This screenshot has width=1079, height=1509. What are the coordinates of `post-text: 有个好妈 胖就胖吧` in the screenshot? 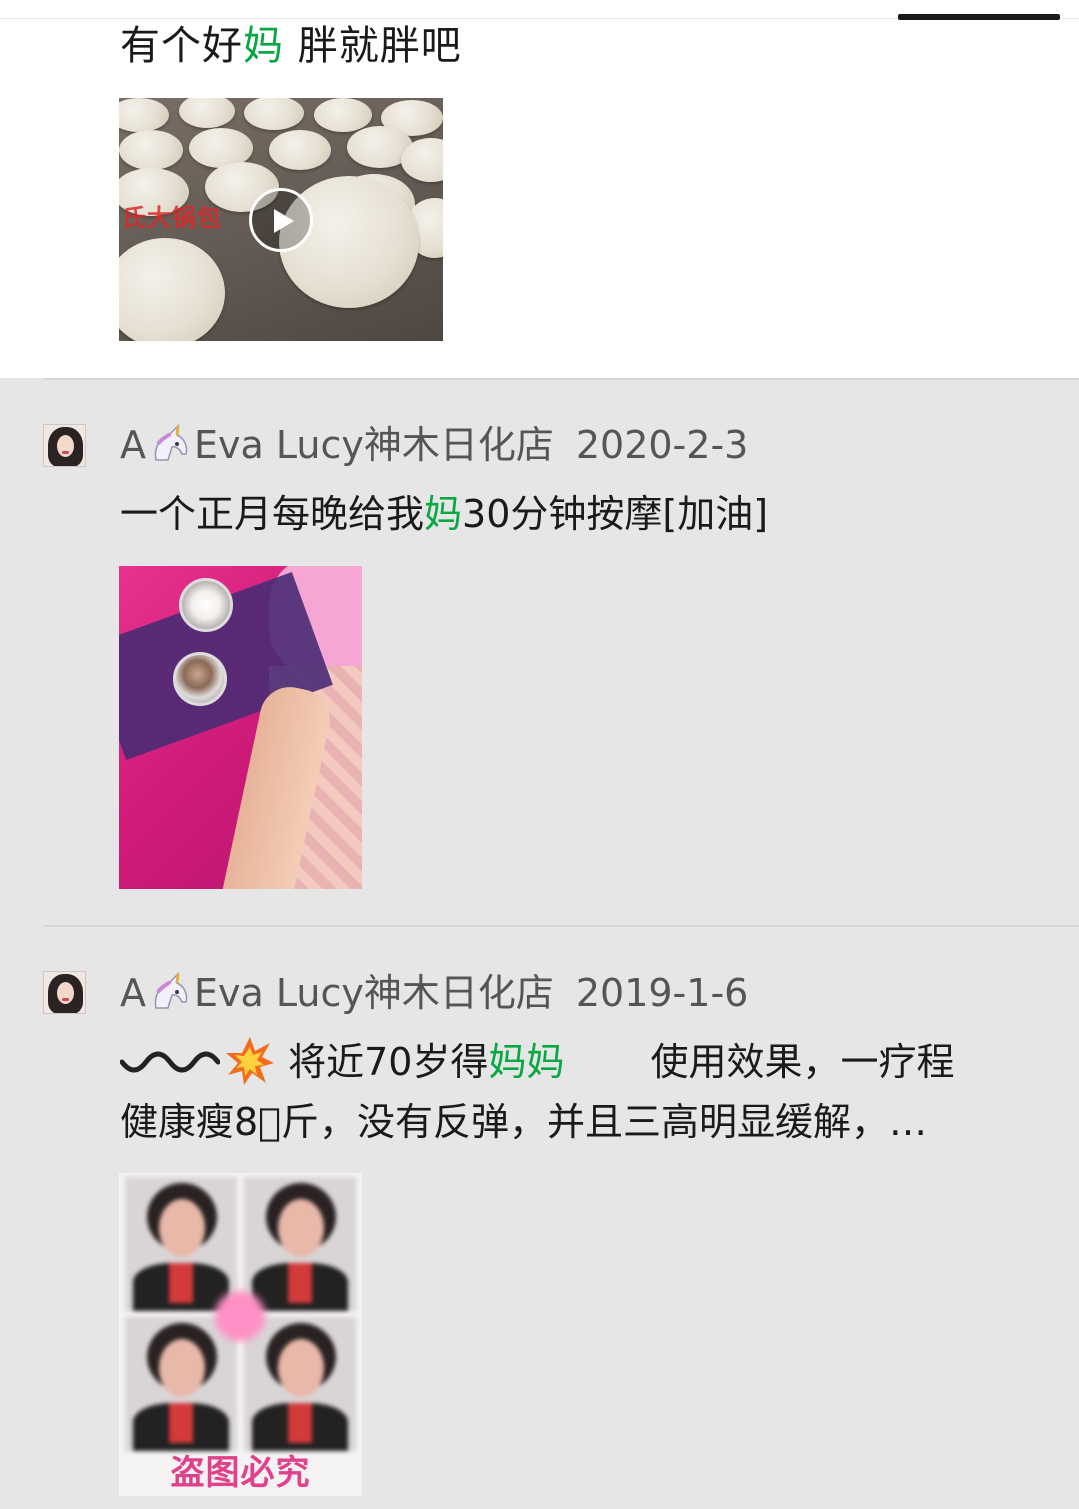 It's located at (291, 46).